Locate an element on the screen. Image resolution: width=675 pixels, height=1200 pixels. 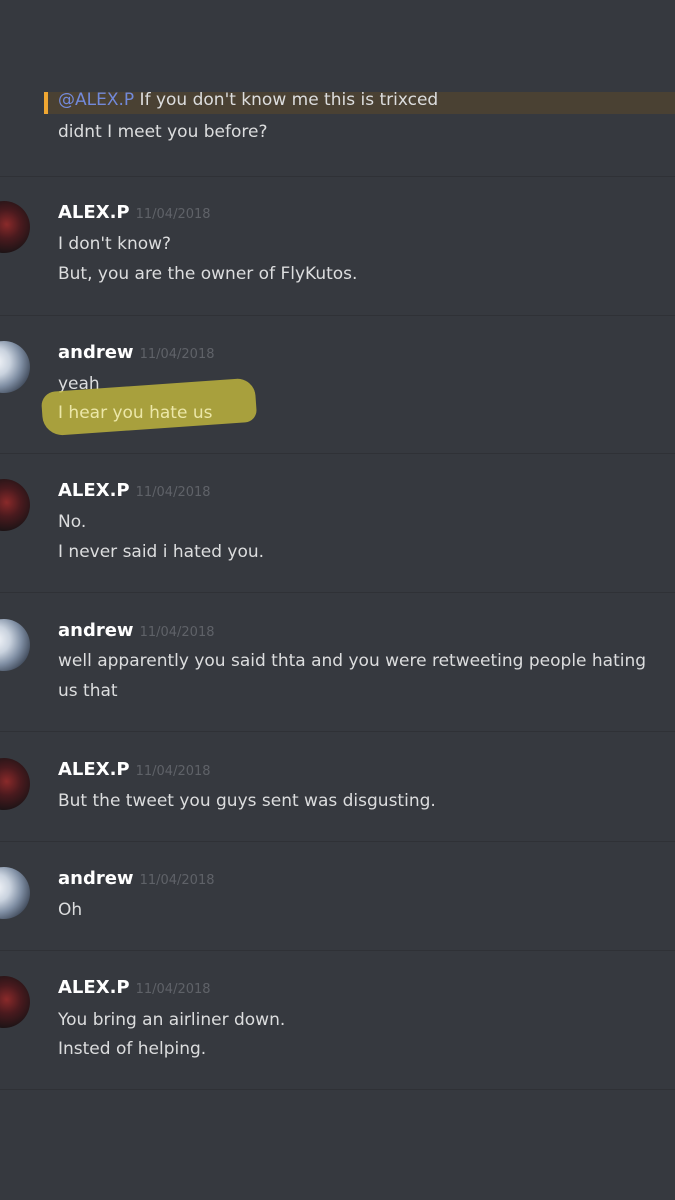
message-line: But, you are the owner of FlyKutos. is located at coordinates (208, 274).